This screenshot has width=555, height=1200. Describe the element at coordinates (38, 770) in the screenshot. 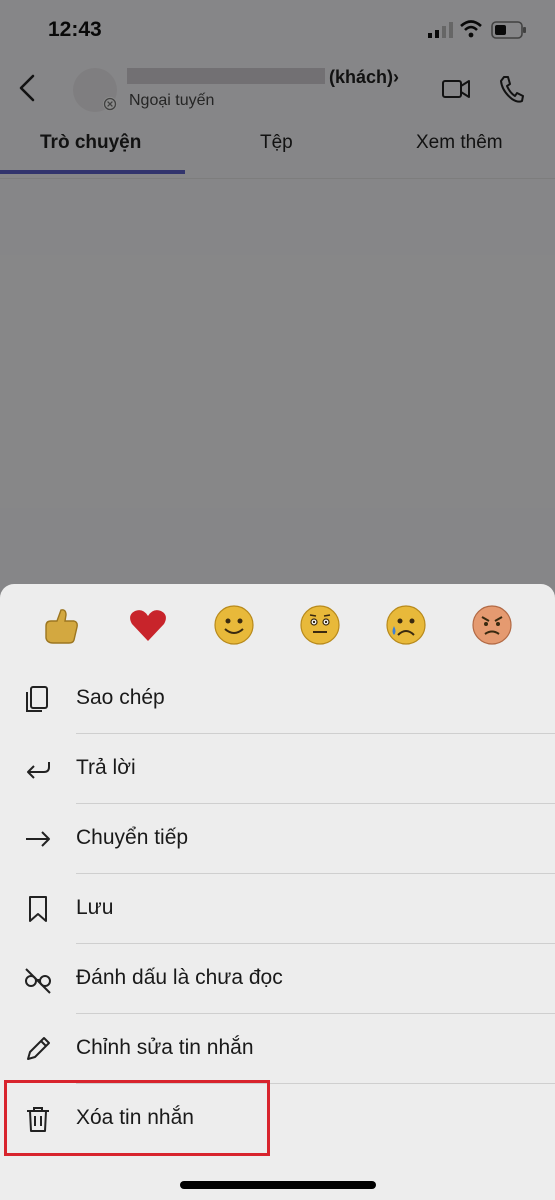

I see `reply-icon` at that location.